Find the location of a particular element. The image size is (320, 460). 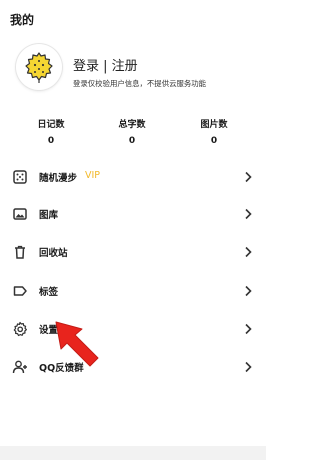

menu-item-settings: 设置 is located at coordinates (133, 329).